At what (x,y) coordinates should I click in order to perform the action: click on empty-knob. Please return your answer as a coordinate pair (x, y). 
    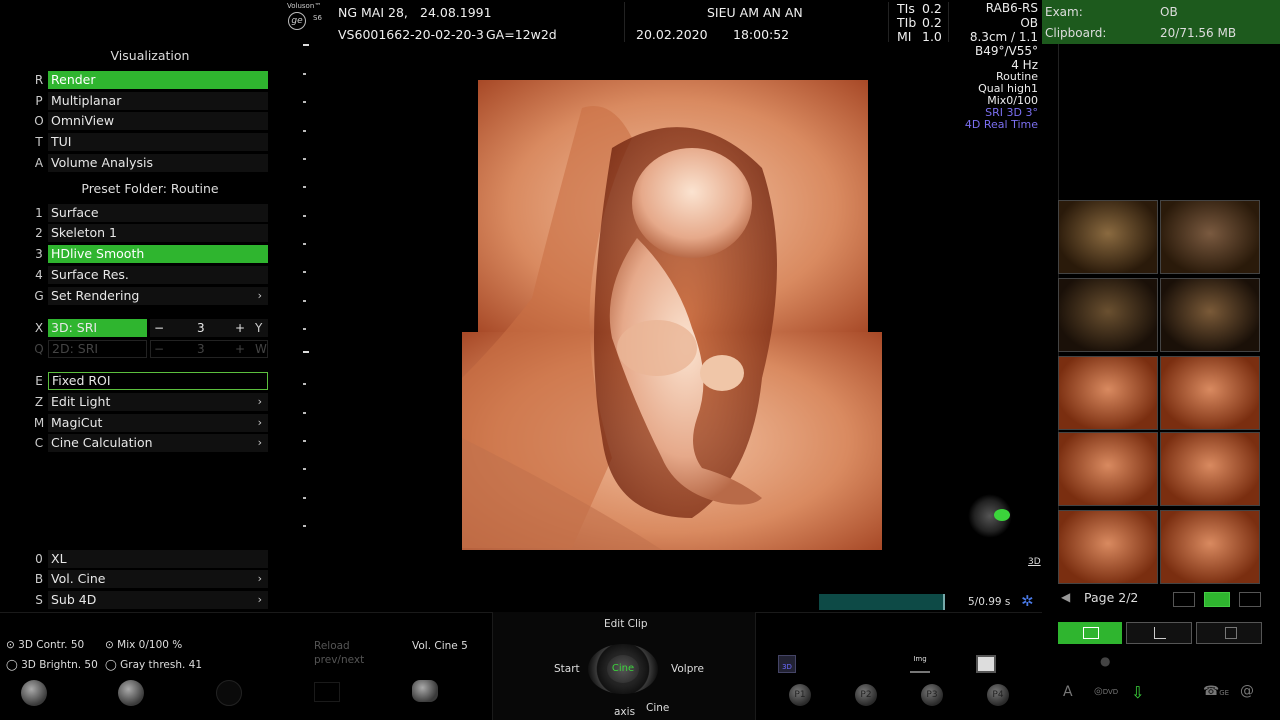
    Looking at the image, I should click on (229, 693).